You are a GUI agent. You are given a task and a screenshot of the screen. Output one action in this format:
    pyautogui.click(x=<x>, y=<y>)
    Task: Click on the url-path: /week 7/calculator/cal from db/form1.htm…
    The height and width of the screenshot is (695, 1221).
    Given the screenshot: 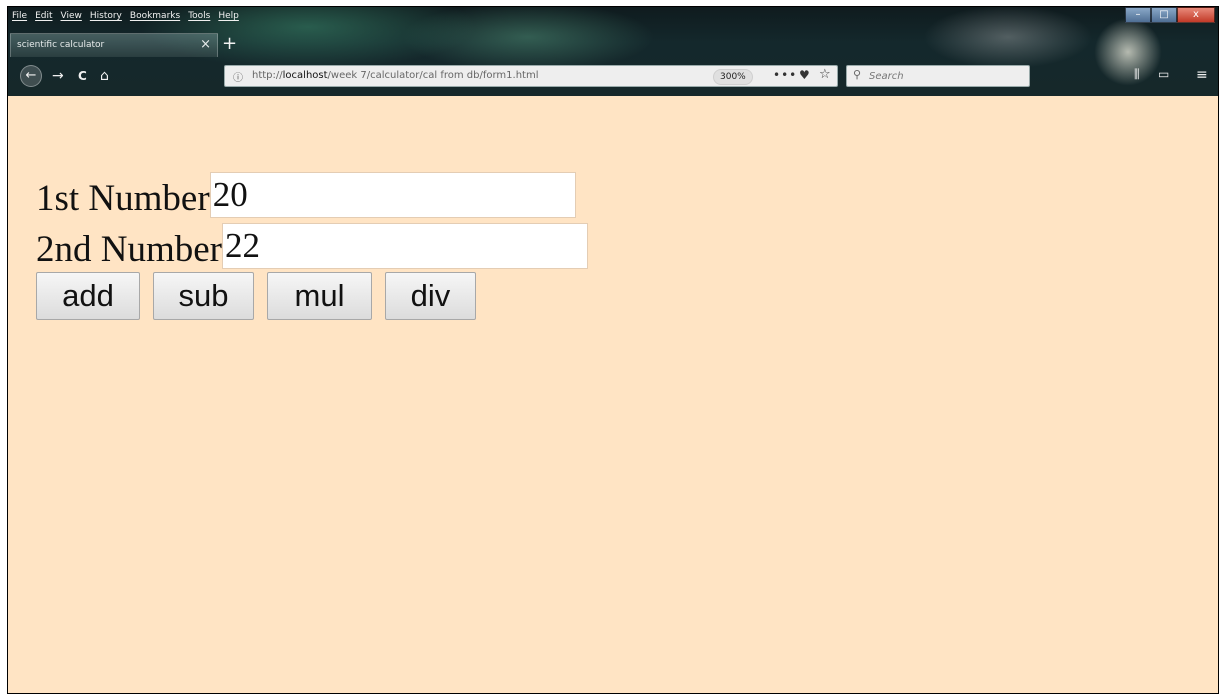 What is the action you would take?
    pyautogui.click(x=433, y=75)
    